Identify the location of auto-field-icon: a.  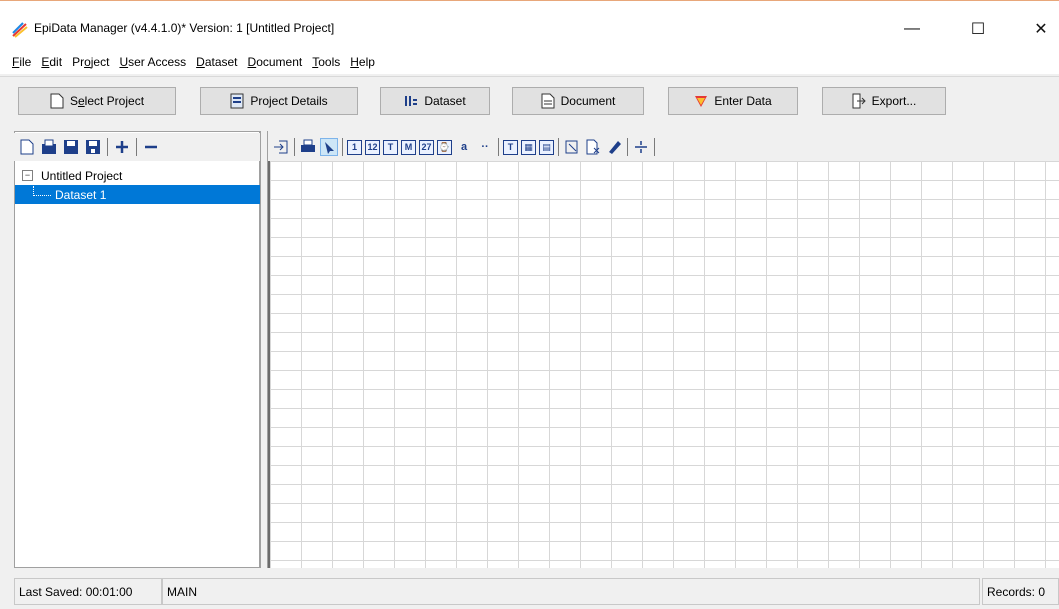
(464, 147).